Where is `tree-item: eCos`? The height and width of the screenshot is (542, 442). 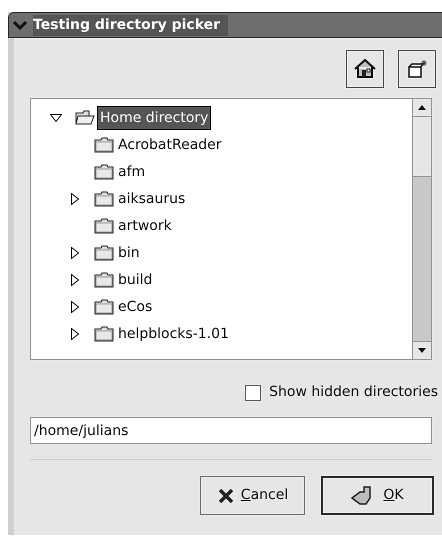 tree-item: eCos is located at coordinates (135, 307).